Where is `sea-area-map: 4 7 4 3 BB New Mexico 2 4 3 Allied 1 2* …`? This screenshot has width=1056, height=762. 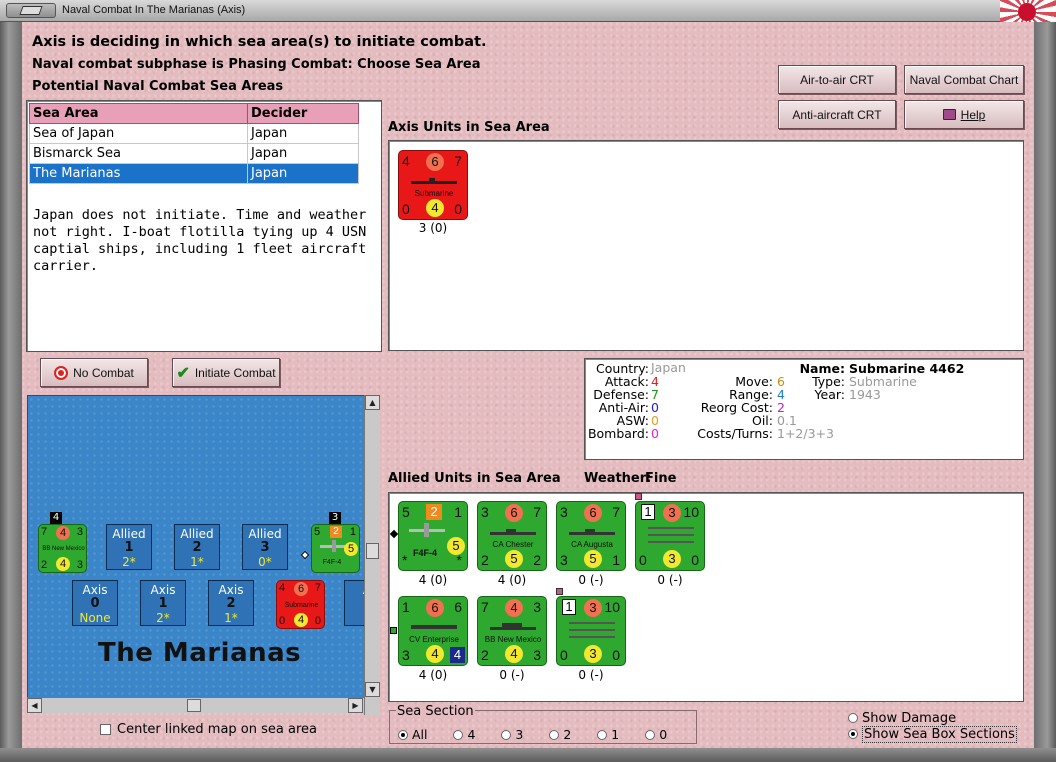 sea-area-map: 4 7 4 3 BB New Mexico 2 4 3 Allied 1 2* … is located at coordinates (203, 547).